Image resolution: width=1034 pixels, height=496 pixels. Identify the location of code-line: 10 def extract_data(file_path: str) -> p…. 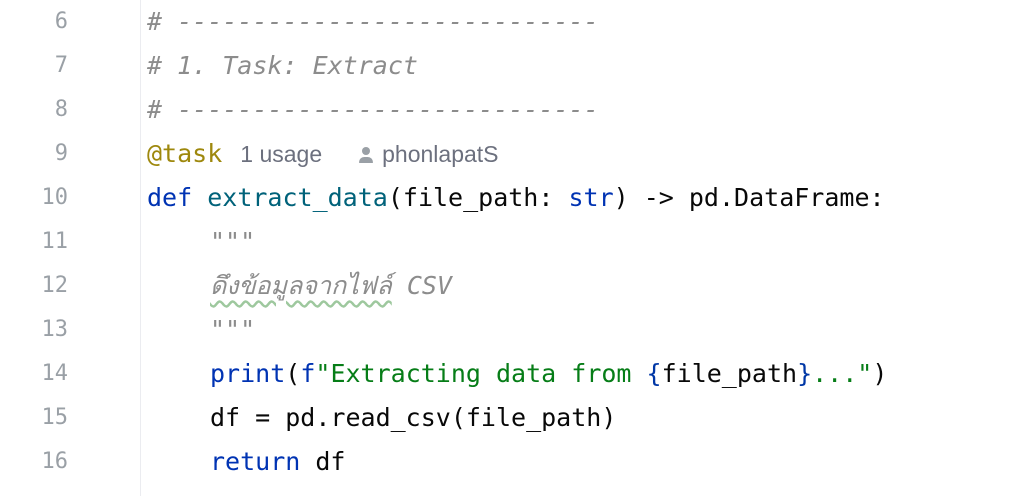
(517, 198).